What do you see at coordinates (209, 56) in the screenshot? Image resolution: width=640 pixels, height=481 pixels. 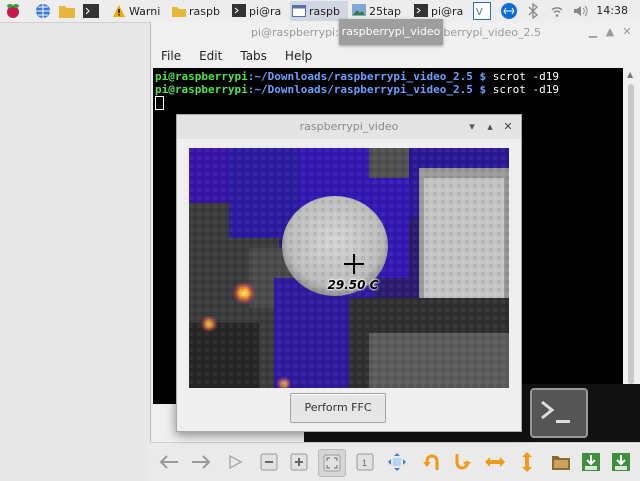 I see `menu-edit: Edit` at bounding box center [209, 56].